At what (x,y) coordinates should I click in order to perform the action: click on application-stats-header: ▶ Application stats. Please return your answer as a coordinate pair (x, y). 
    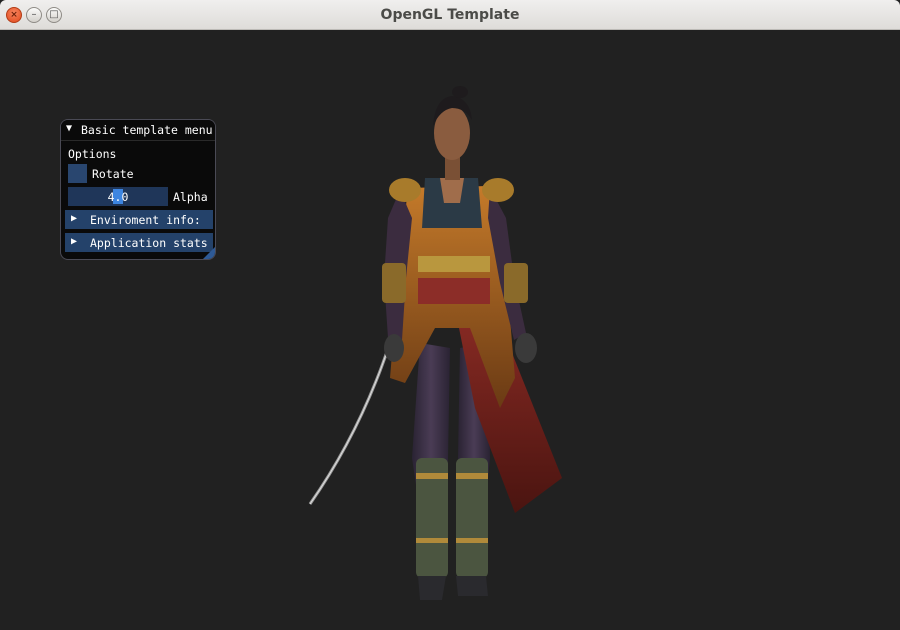
    Looking at the image, I should click on (139, 242).